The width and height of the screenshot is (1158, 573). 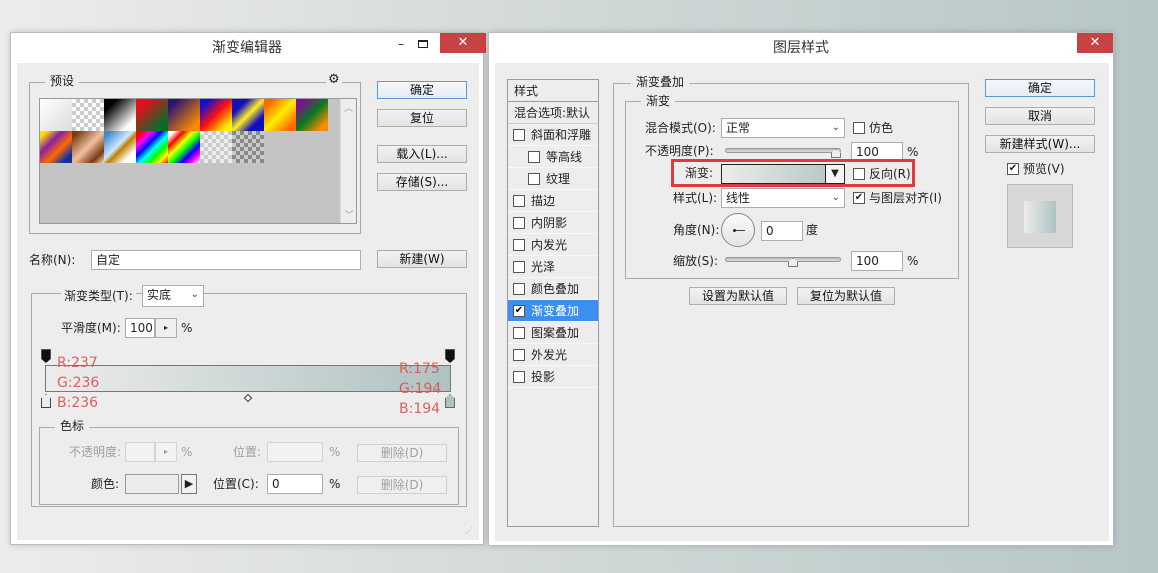 I want to click on left-color-g: G:236, so click(x=78, y=383).